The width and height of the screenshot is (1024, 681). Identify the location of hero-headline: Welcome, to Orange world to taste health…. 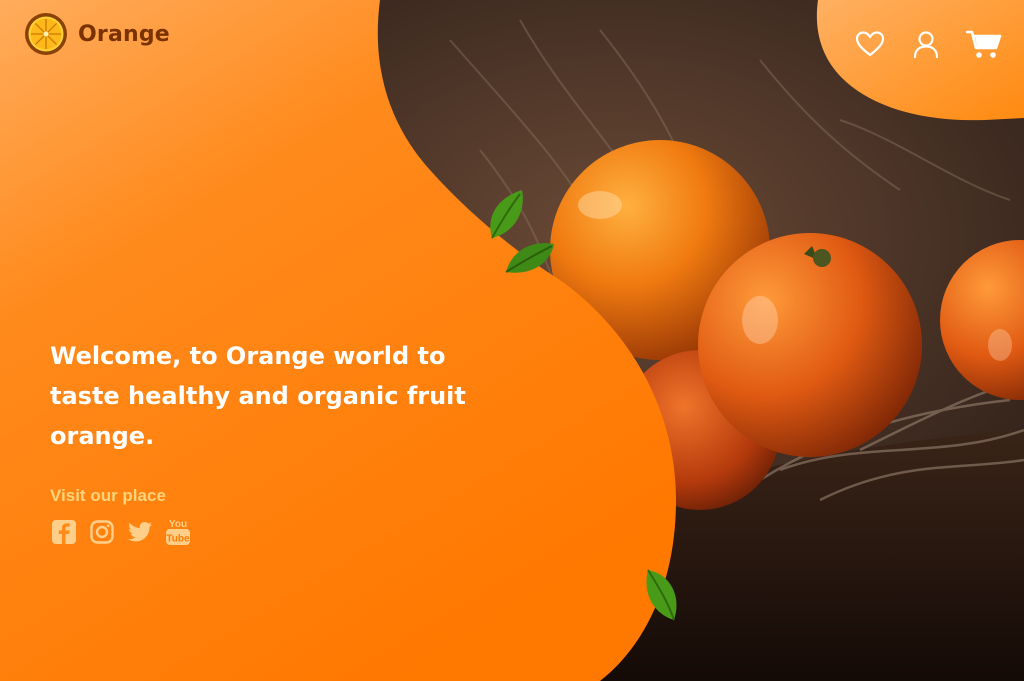
(258, 396).